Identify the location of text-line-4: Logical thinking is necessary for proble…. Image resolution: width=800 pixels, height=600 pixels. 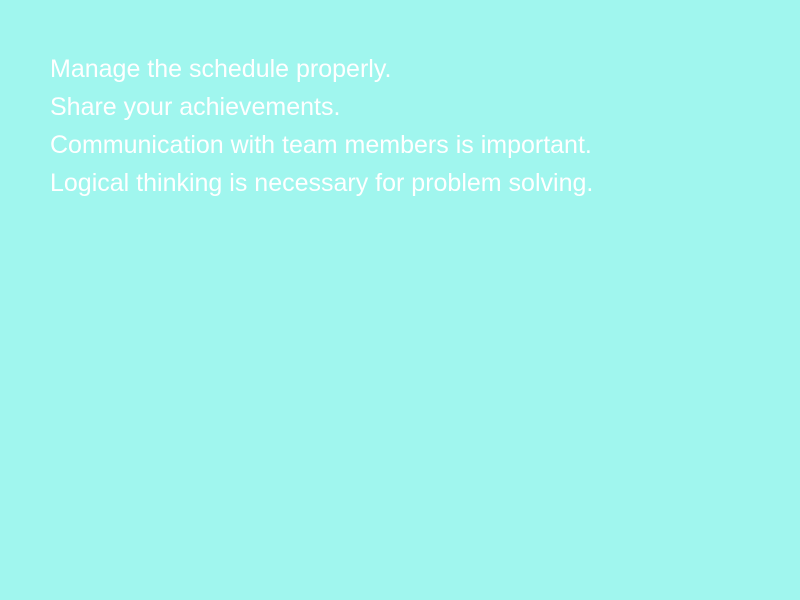
(322, 183).